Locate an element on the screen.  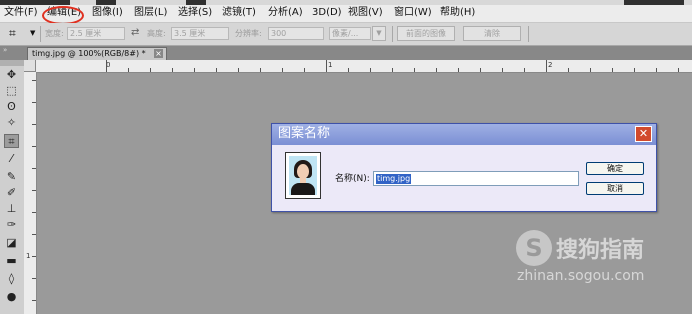
eraser-tool-icon: ◪ is located at coordinates (11, 243).